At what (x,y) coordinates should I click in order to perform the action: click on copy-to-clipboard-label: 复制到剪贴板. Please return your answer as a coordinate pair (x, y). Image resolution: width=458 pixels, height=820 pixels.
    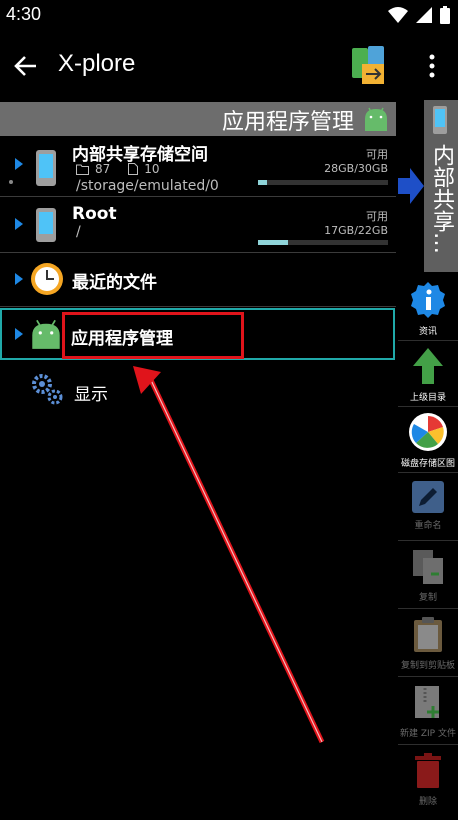
    Looking at the image, I should click on (427, 666).